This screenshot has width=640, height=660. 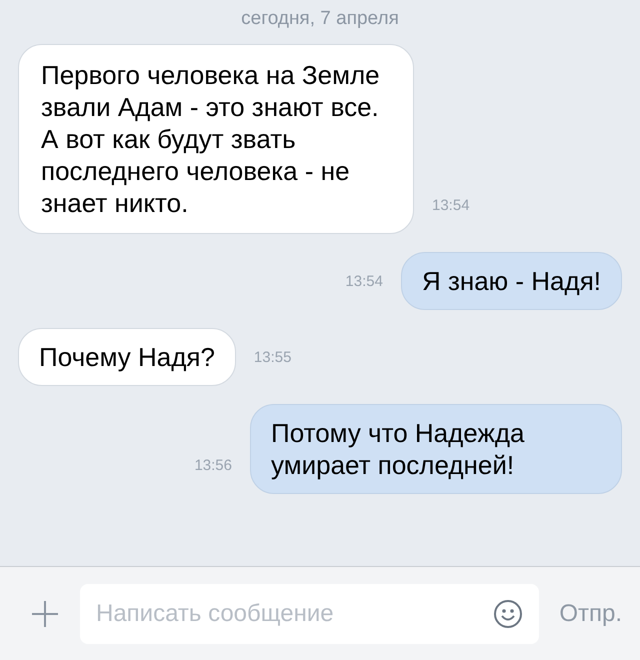 What do you see at coordinates (45, 613) in the screenshot?
I see `plus-icon` at bounding box center [45, 613].